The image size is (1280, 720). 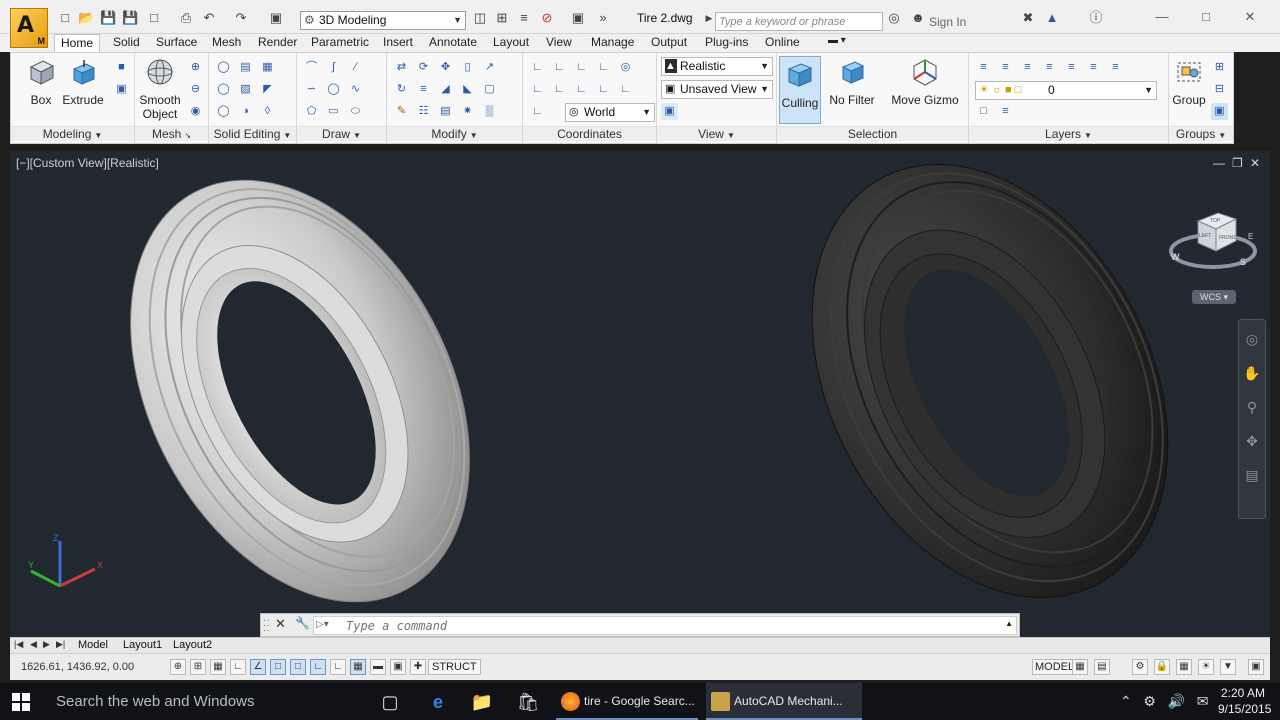 I want to click on rectangle-icon: ▭, so click(x=333, y=111).